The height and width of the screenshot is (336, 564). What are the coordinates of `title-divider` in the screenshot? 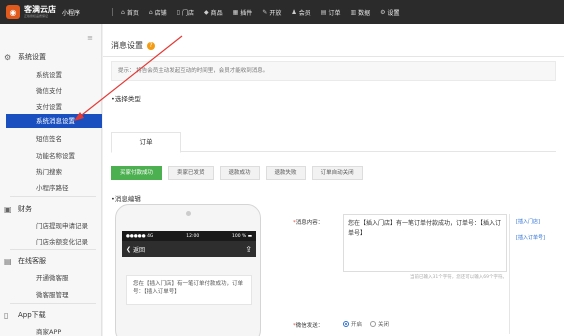 It's located at (333, 56).